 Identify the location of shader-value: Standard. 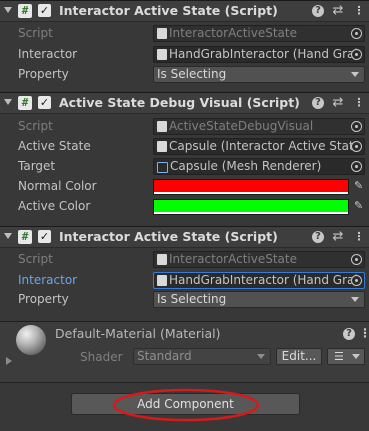
(164, 356).